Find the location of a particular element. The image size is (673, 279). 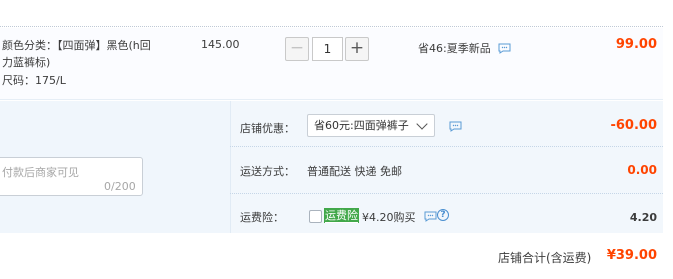

item-promo-text: 省46:夏季新品 is located at coordinates (454, 48).